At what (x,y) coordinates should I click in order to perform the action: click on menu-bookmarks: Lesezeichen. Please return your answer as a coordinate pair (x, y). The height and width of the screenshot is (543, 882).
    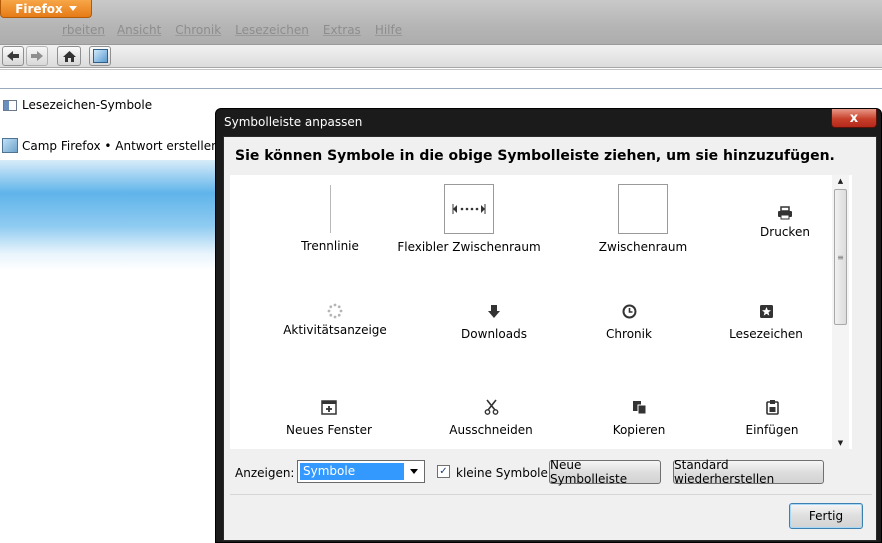
    Looking at the image, I should click on (272, 30).